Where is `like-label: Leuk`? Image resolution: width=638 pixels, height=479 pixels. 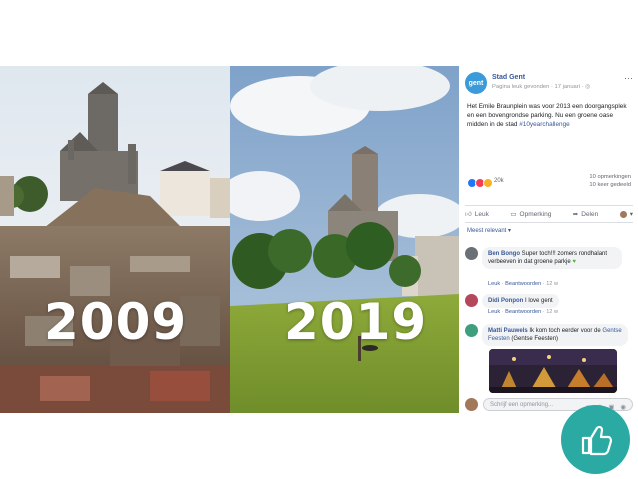 like-label: Leuk is located at coordinates (481, 214).